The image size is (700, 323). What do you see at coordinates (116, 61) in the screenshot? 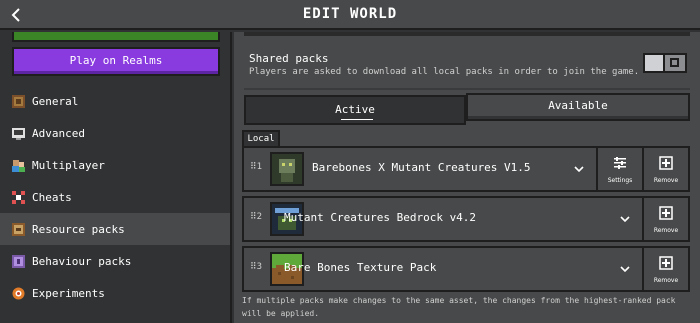
I see `play-on-realms-button: Play on Realms` at bounding box center [116, 61].